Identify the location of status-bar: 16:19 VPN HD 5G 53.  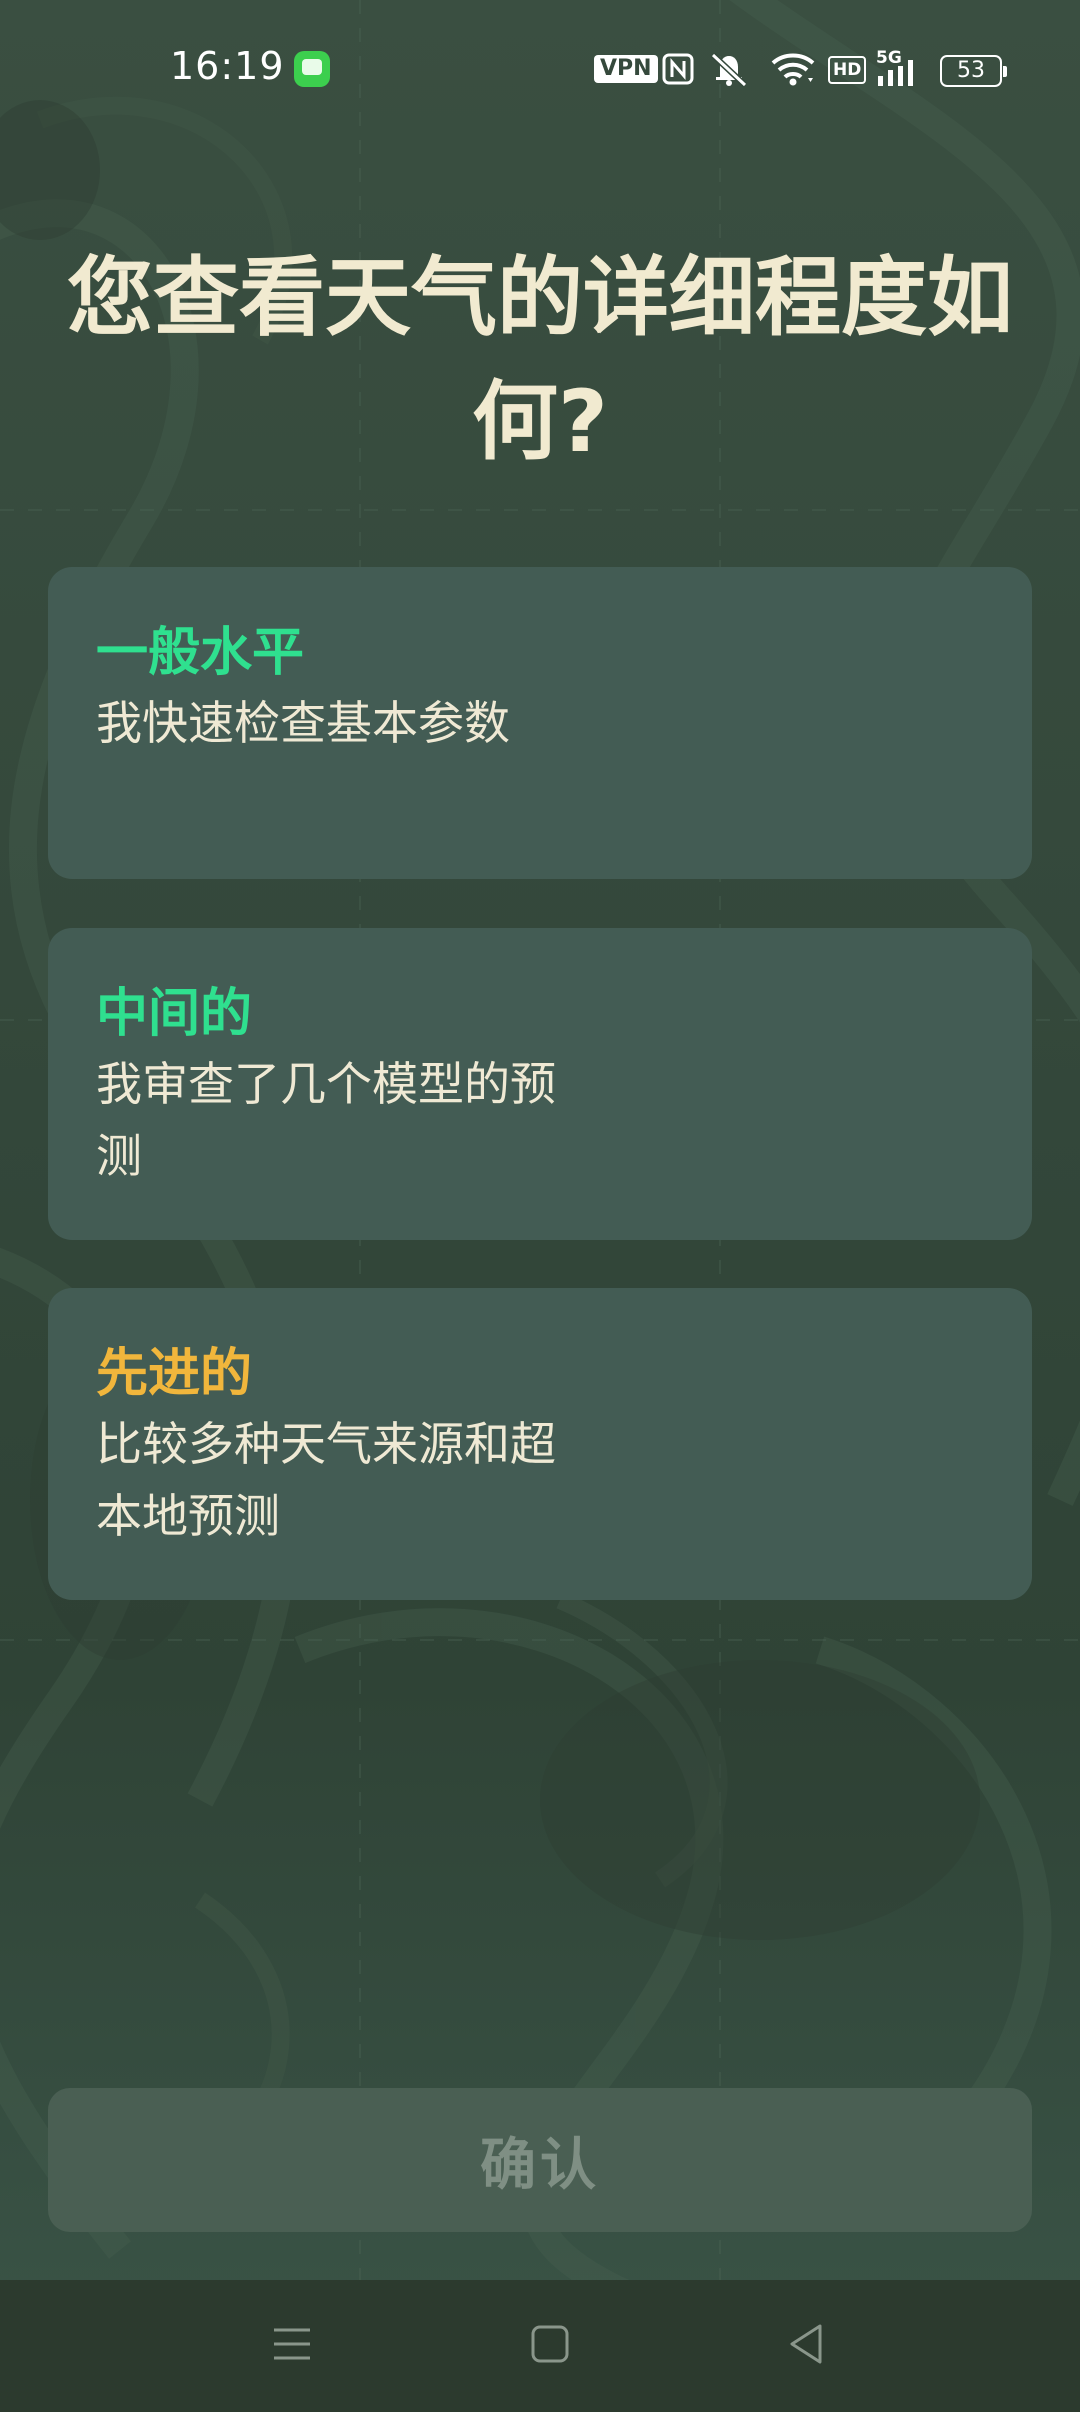
(540, 70).